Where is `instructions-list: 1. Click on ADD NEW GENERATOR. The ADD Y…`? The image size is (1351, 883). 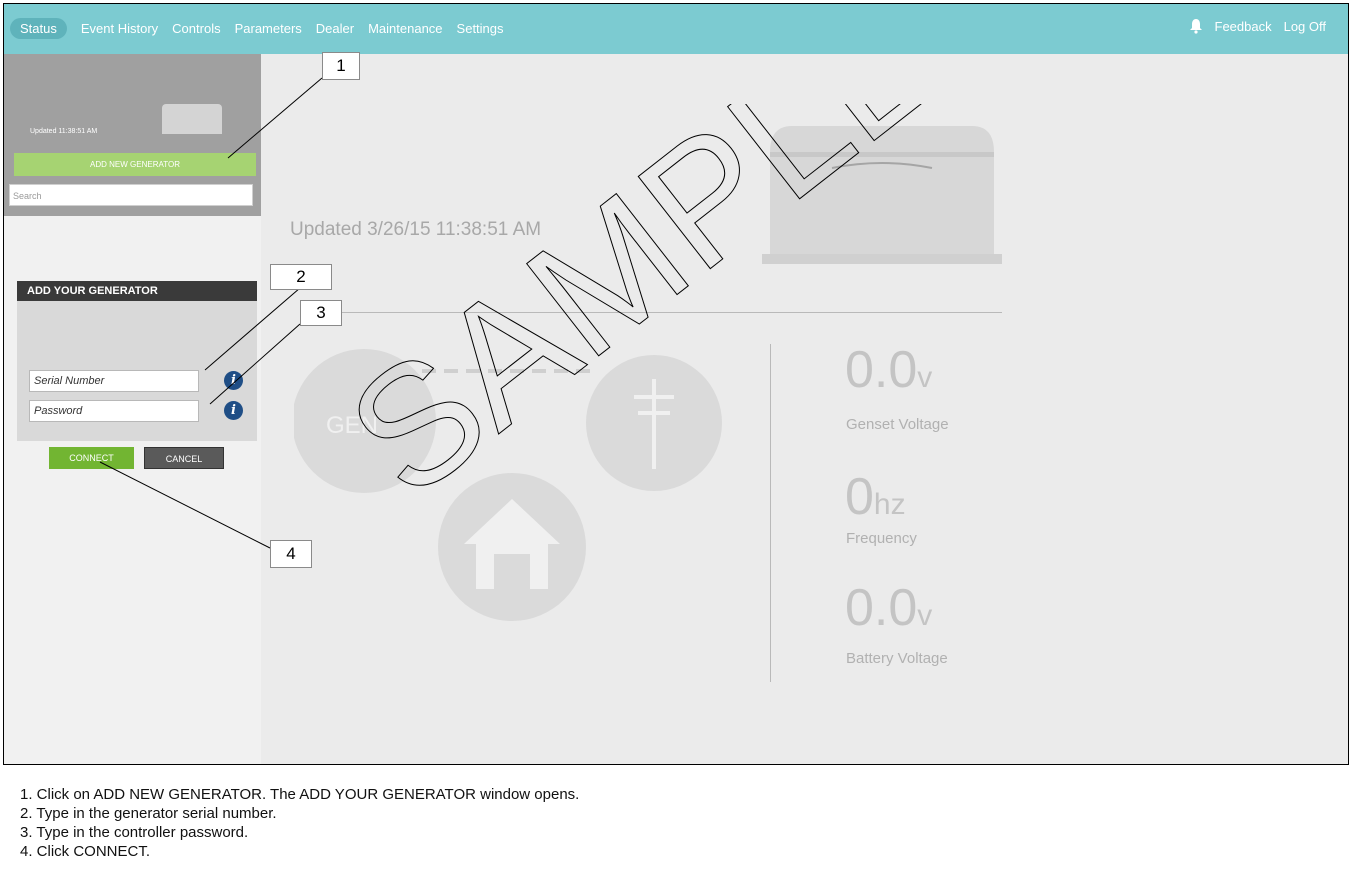
instructions-list: 1. Click on ADD NEW GENERATOR. The ADD Y… is located at coordinates (299, 823).